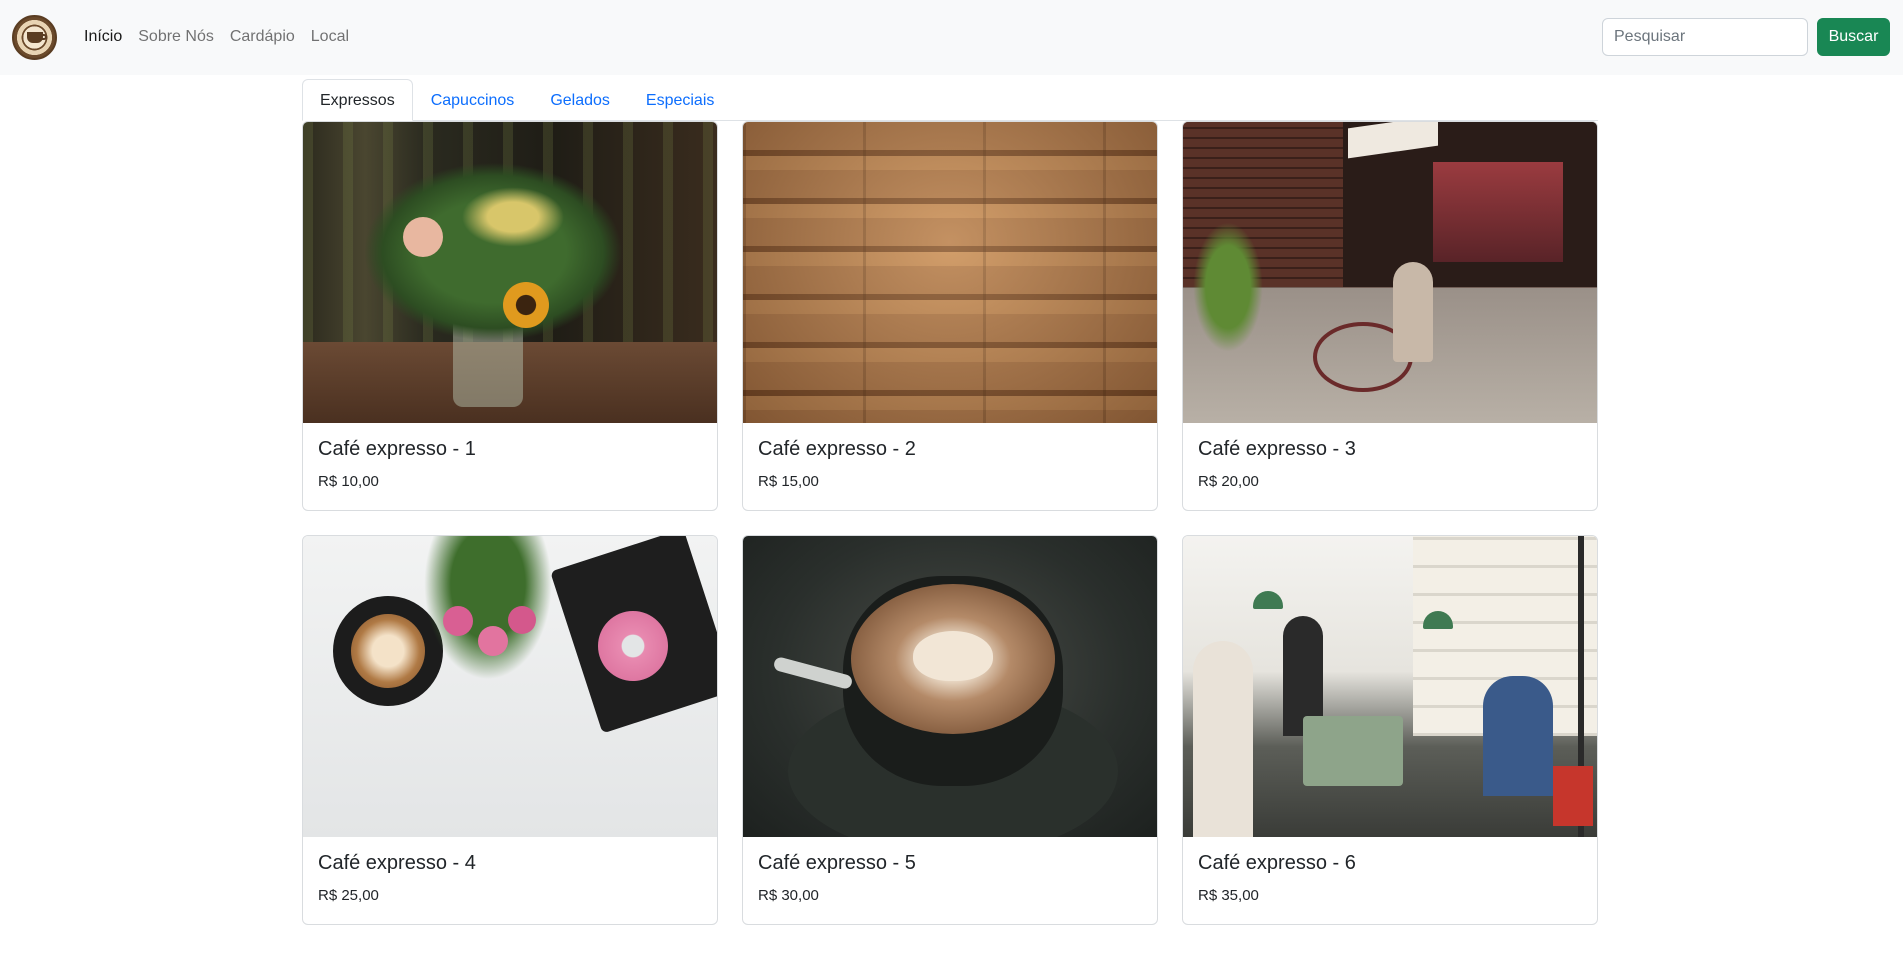 The width and height of the screenshot is (1903, 958). Describe the element at coordinates (680, 100) in the screenshot. I see `tab-especiais: Especiais` at that location.